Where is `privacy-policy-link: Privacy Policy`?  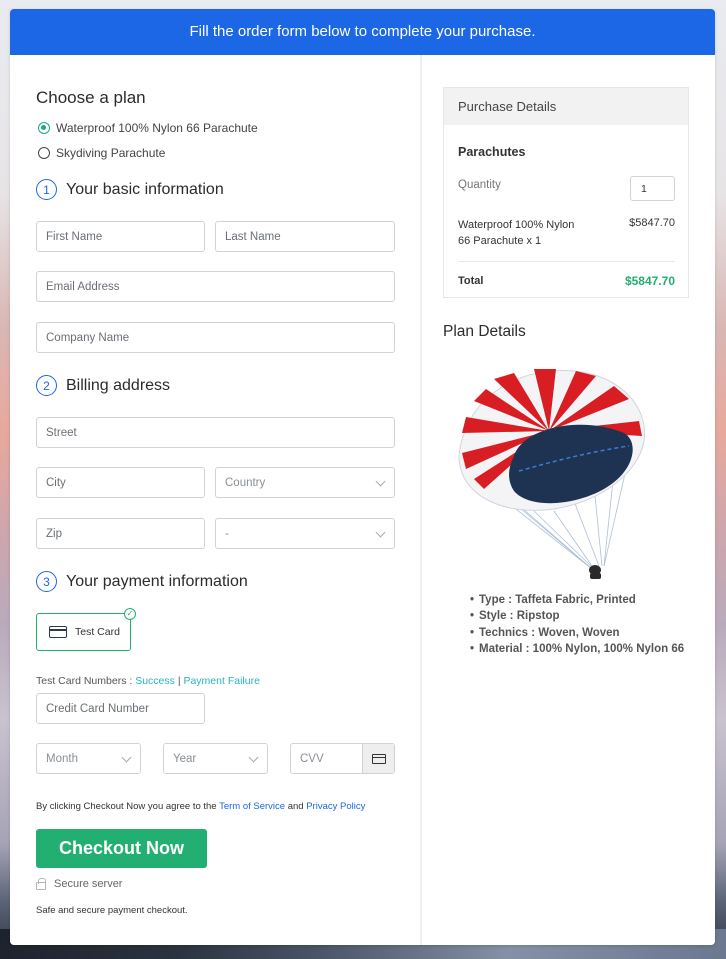 privacy-policy-link: Privacy Policy is located at coordinates (335, 806).